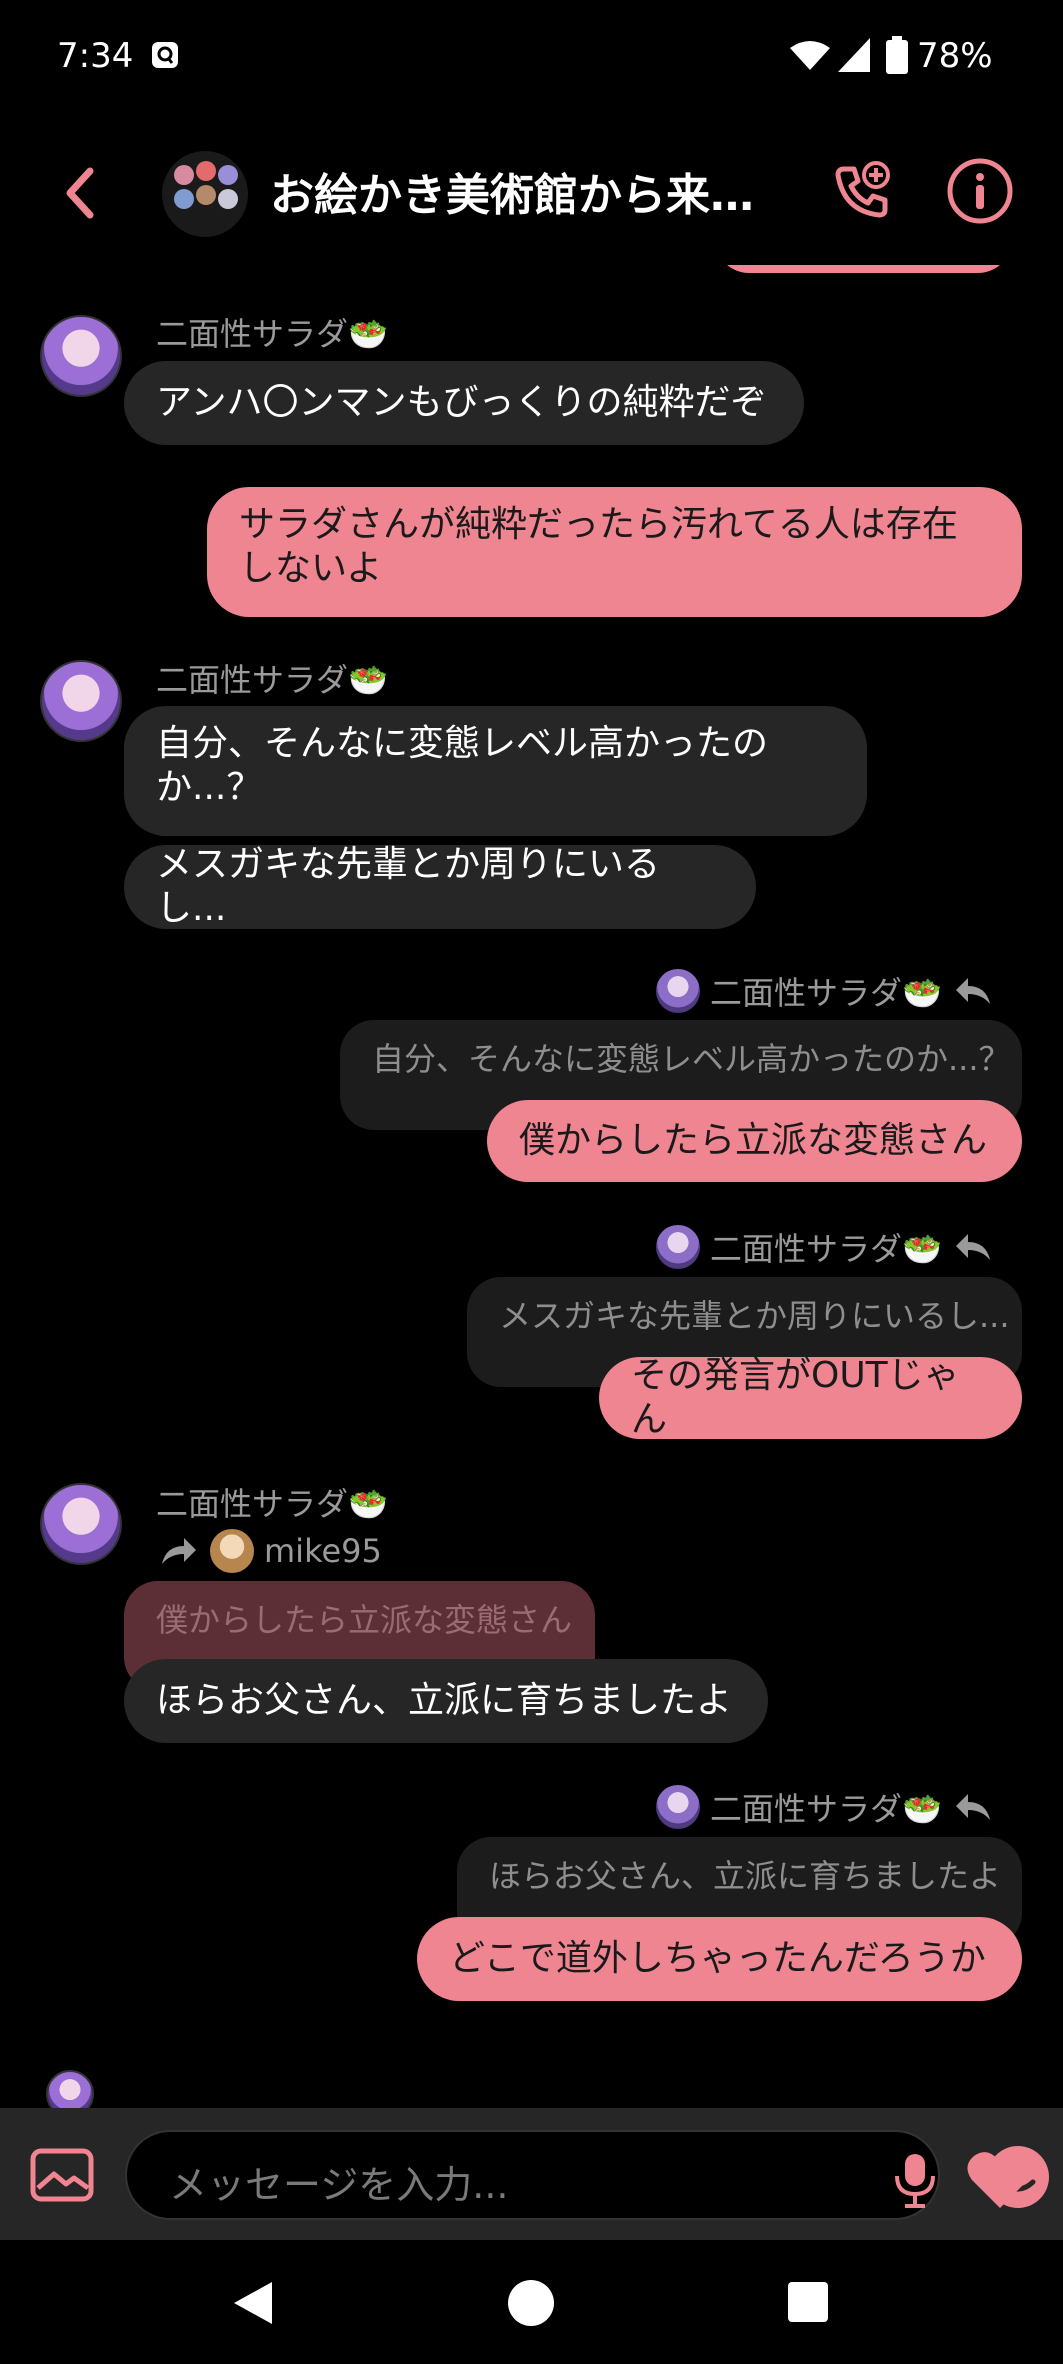  I want to click on nav-home-button, so click(531, 2303).